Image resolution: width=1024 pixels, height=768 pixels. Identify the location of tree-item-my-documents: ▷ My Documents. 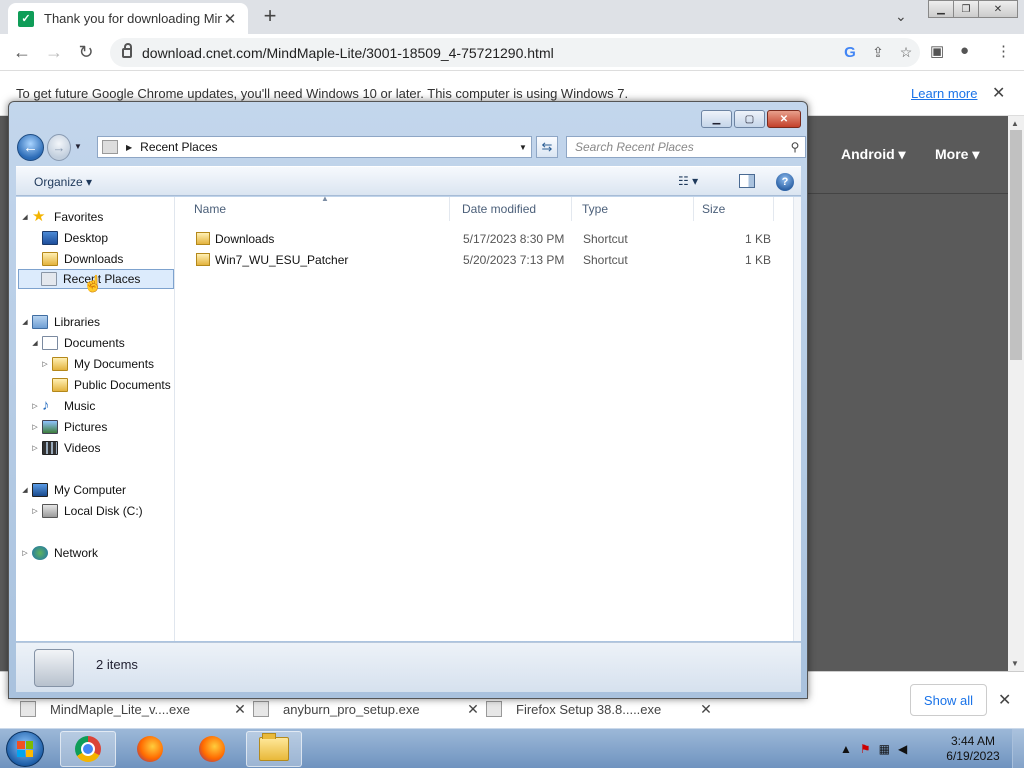
(97, 364).